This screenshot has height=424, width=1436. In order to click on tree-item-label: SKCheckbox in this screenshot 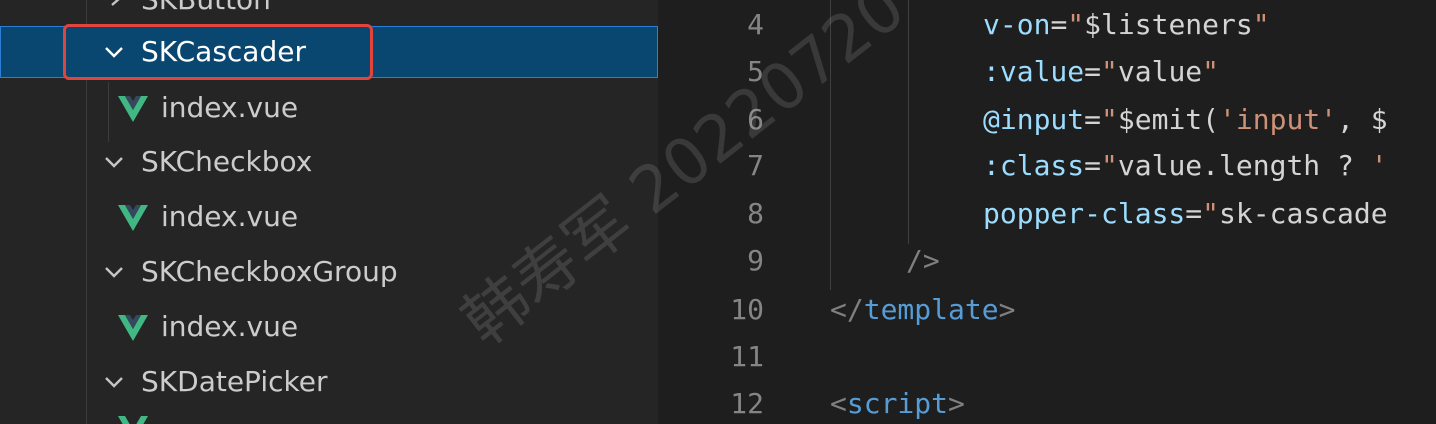, I will do `click(227, 161)`.